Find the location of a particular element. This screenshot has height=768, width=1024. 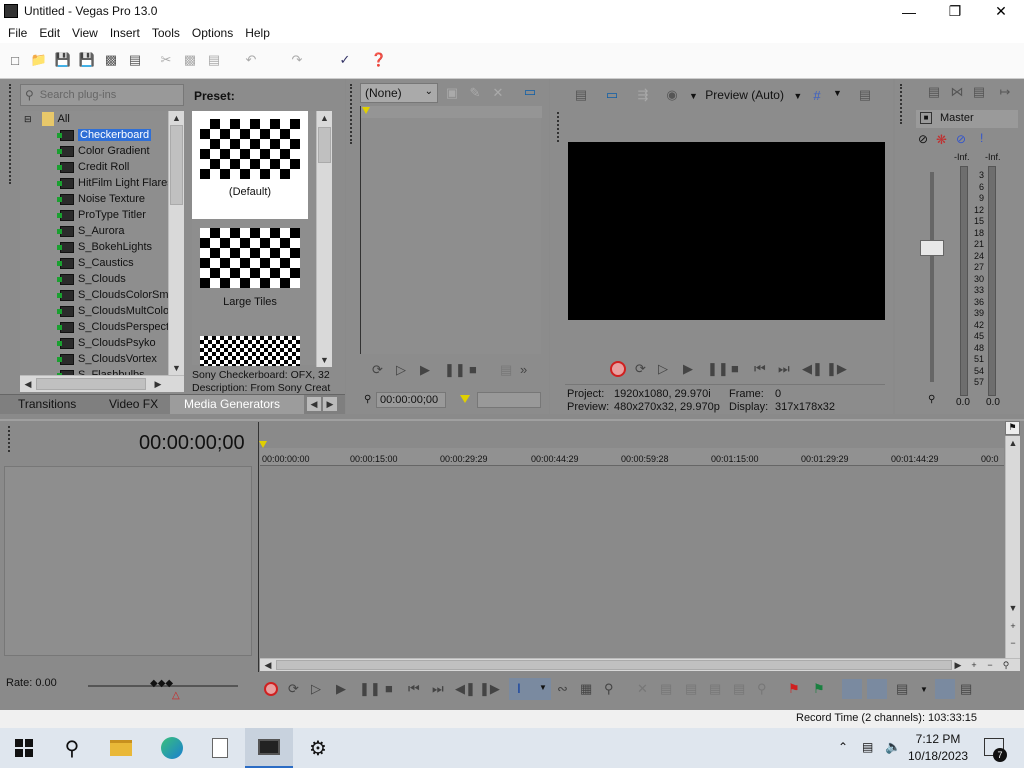

next-frame-icon: ❚▶ is located at coordinates (489, 689).